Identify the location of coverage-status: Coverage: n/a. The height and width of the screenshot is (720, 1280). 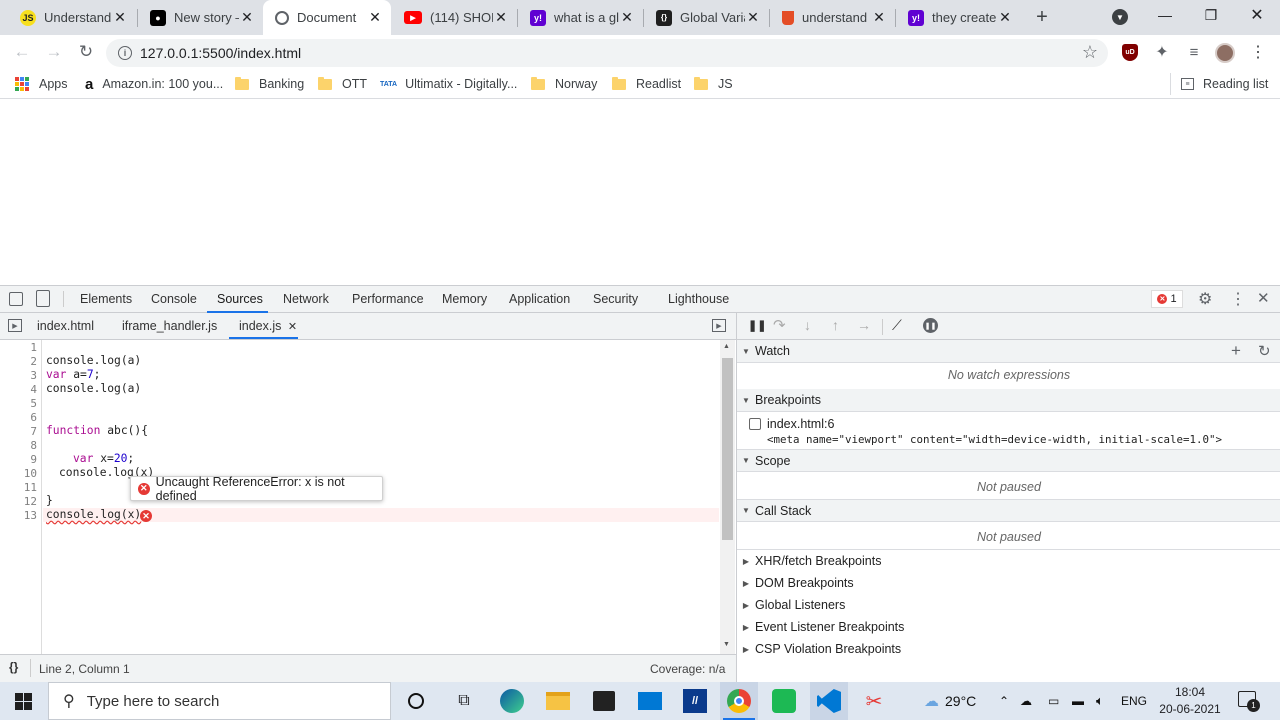
(687, 669).